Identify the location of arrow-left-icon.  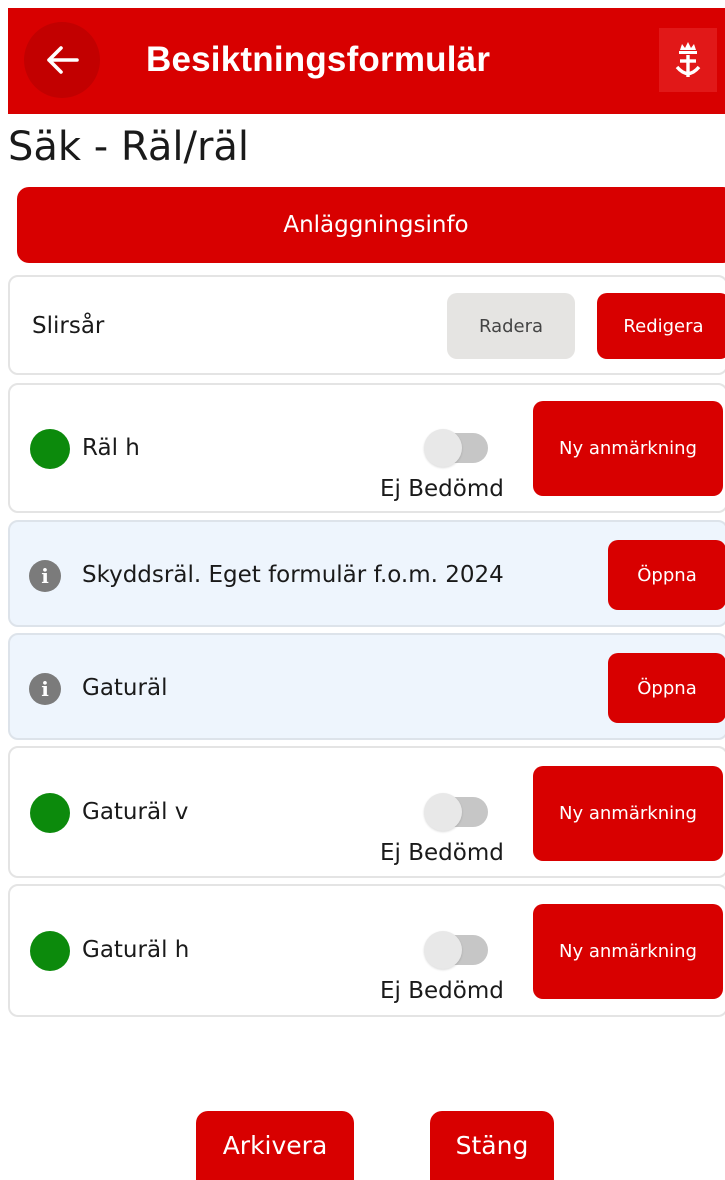
(63, 60).